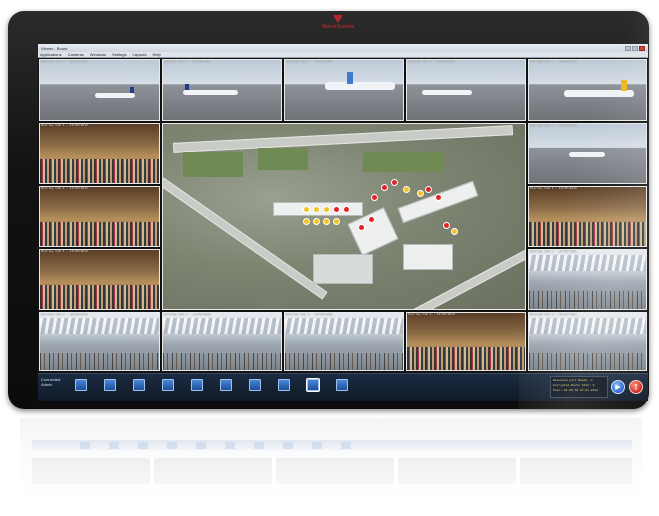  Describe the element at coordinates (76, 54) in the screenshot. I see `menu-cameras: Cameras` at that location.